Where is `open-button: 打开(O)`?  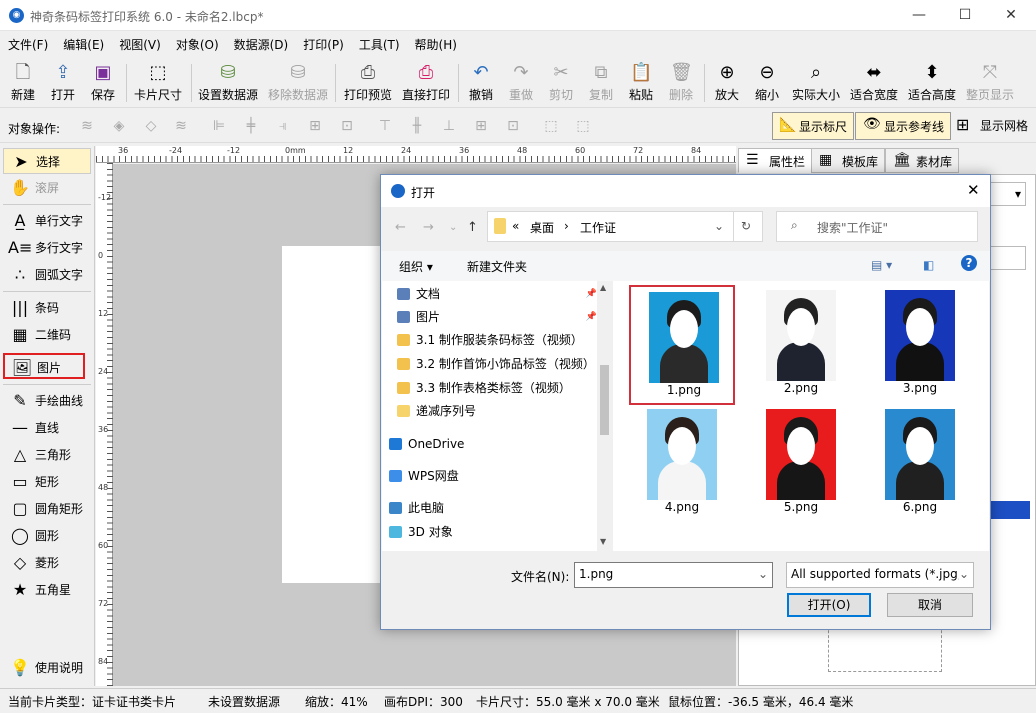 open-button: 打开(O) is located at coordinates (829, 605).